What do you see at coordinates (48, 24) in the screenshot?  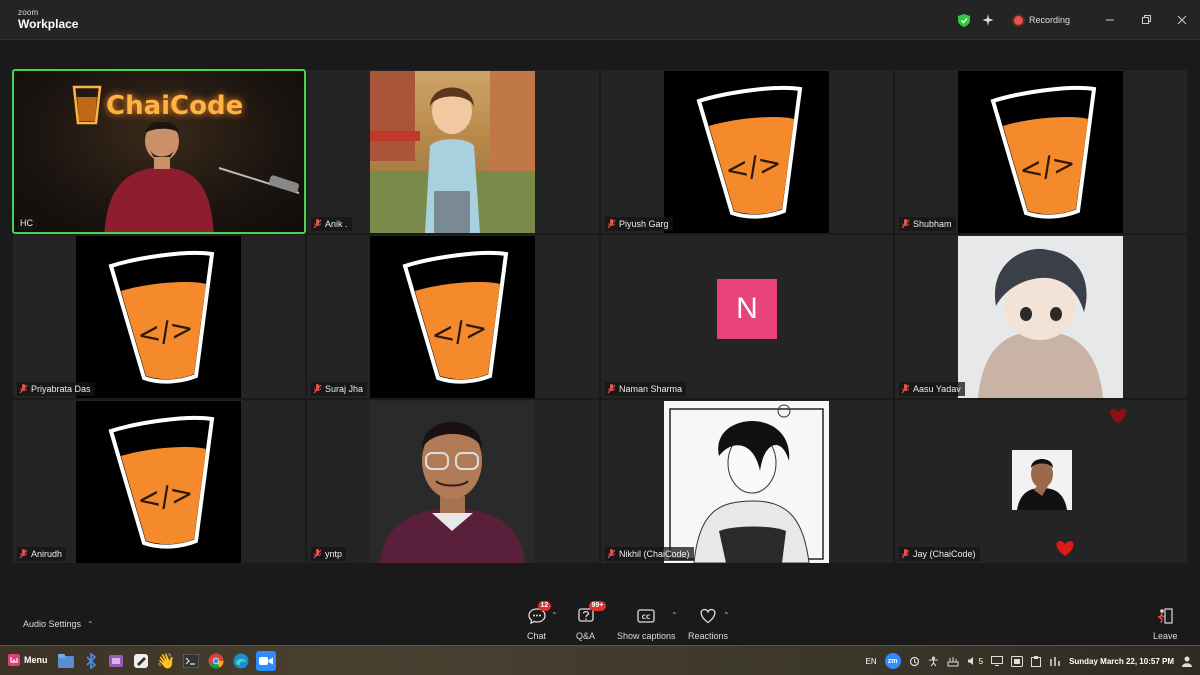 I see `brand-big: Workplace` at bounding box center [48, 24].